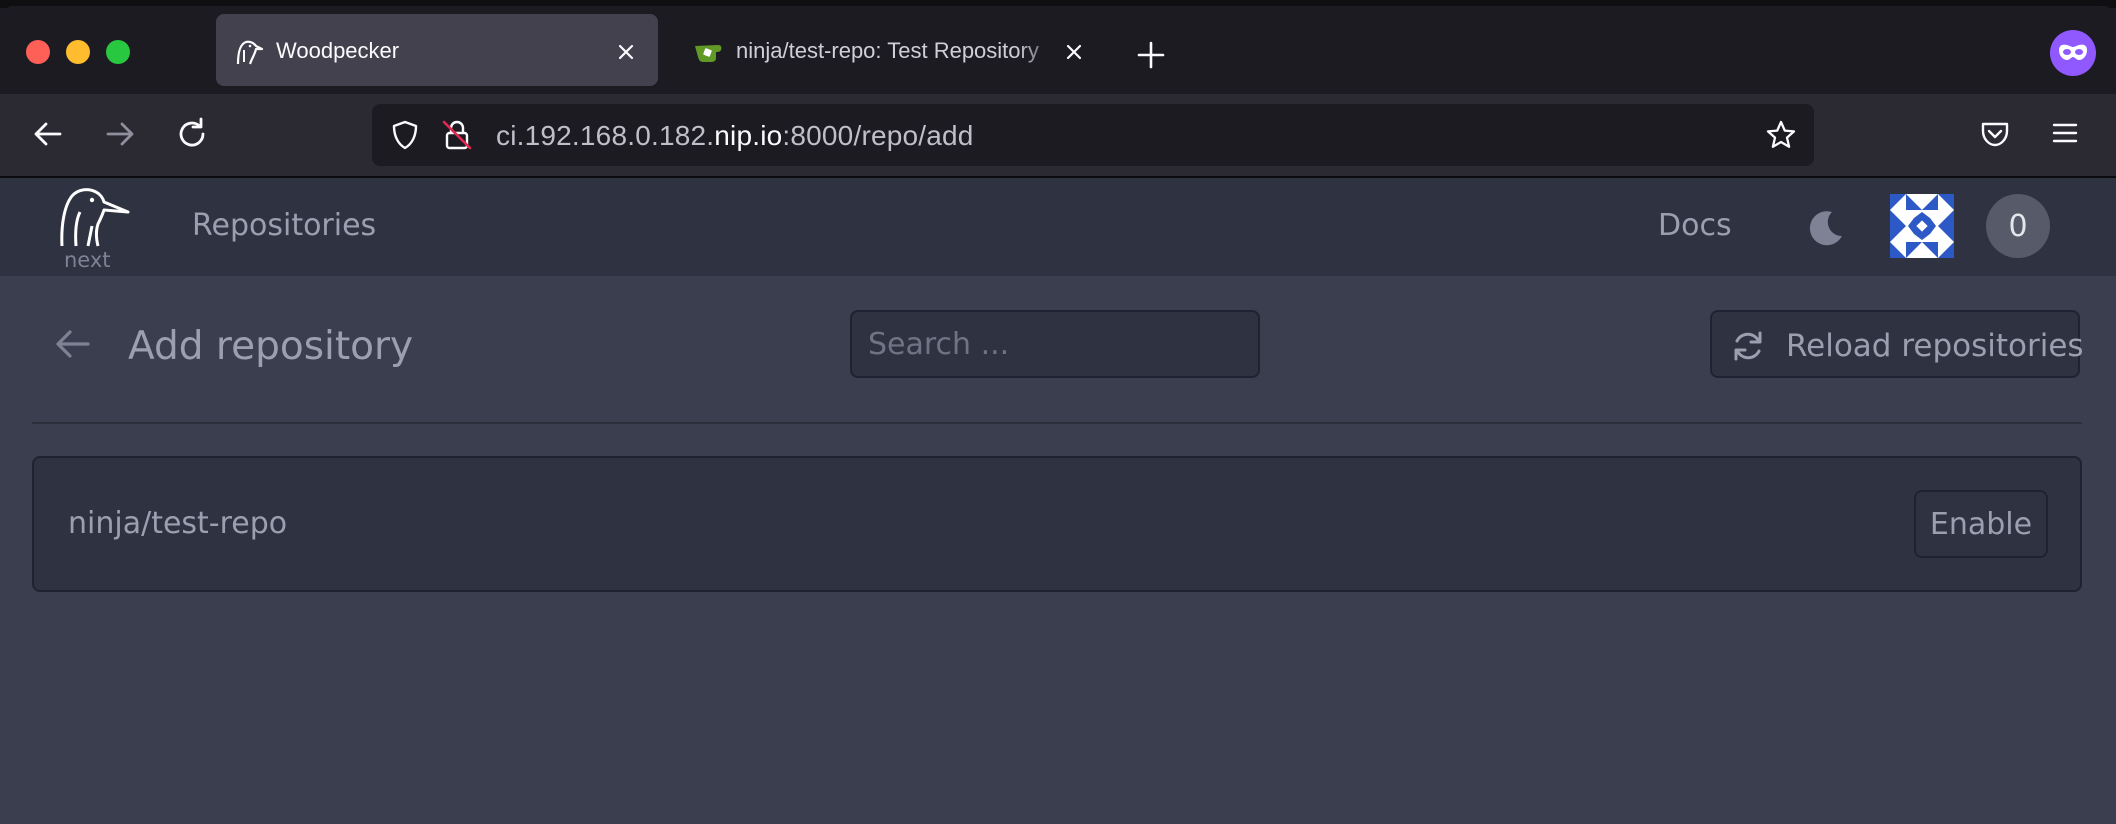 This screenshot has height=824, width=2116. Describe the element at coordinates (2073, 53) in the screenshot. I see `private-browsing-icon` at that location.